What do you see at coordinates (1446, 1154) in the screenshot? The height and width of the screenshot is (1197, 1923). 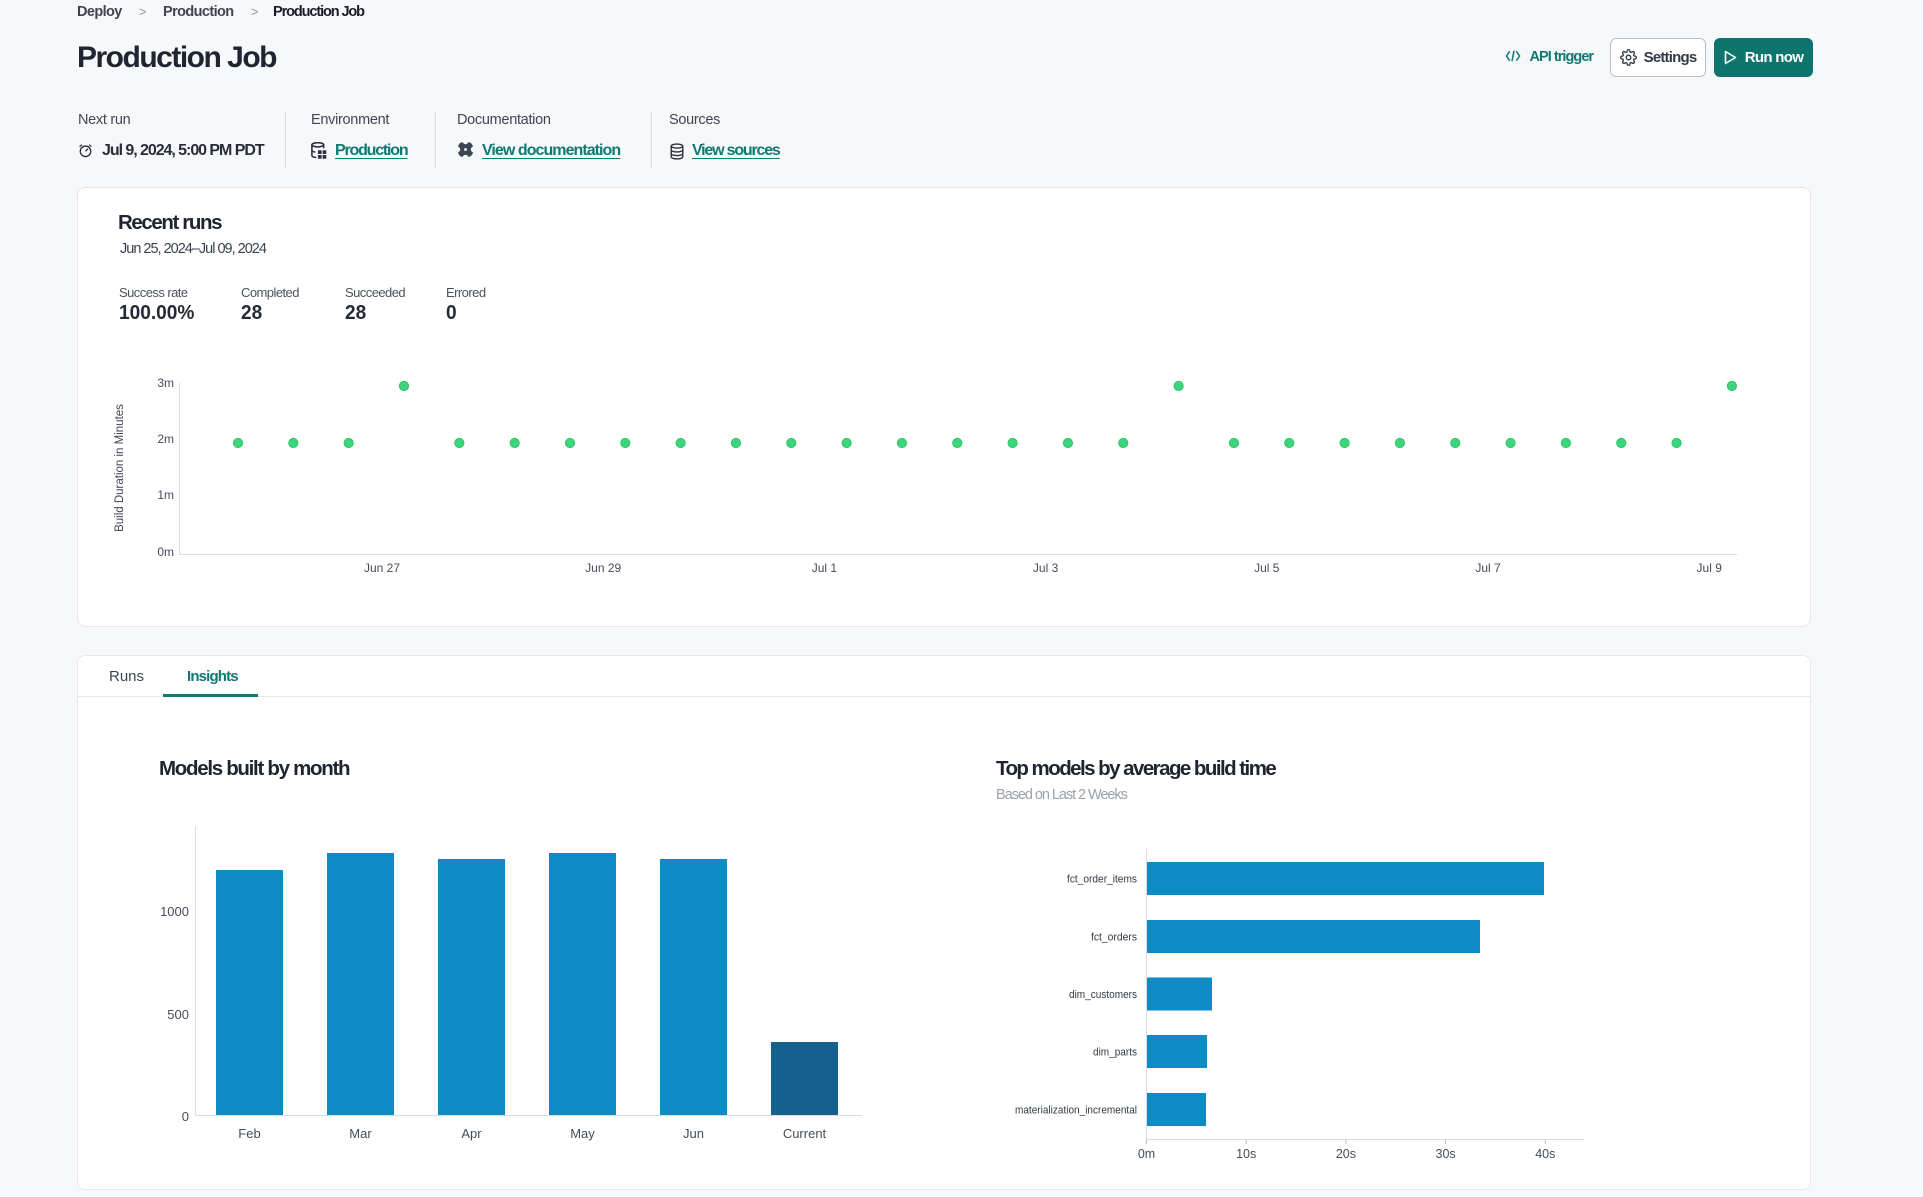 I see `svg-text: 30s` at bounding box center [1446, 1154].